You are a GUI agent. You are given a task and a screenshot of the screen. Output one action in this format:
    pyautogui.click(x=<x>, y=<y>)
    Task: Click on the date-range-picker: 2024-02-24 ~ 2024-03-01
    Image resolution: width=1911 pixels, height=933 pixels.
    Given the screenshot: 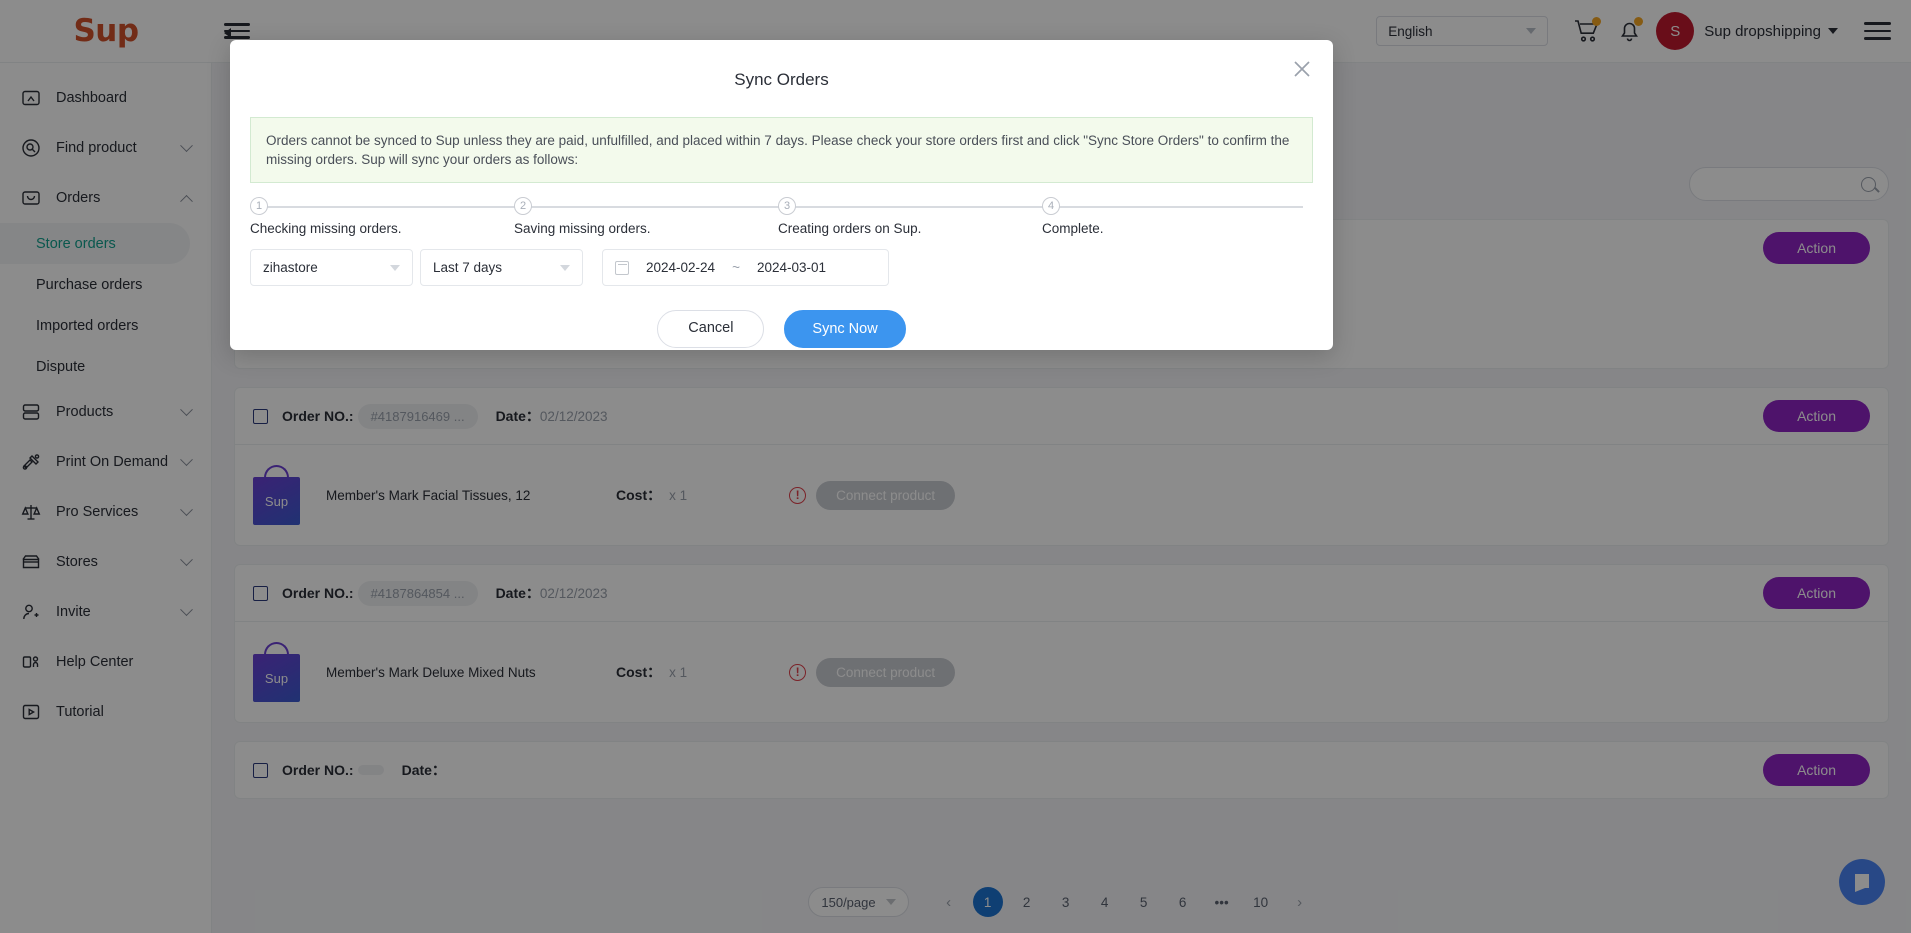 What is the action you would take?
    pyautogui.click(x=745, y=268)
    